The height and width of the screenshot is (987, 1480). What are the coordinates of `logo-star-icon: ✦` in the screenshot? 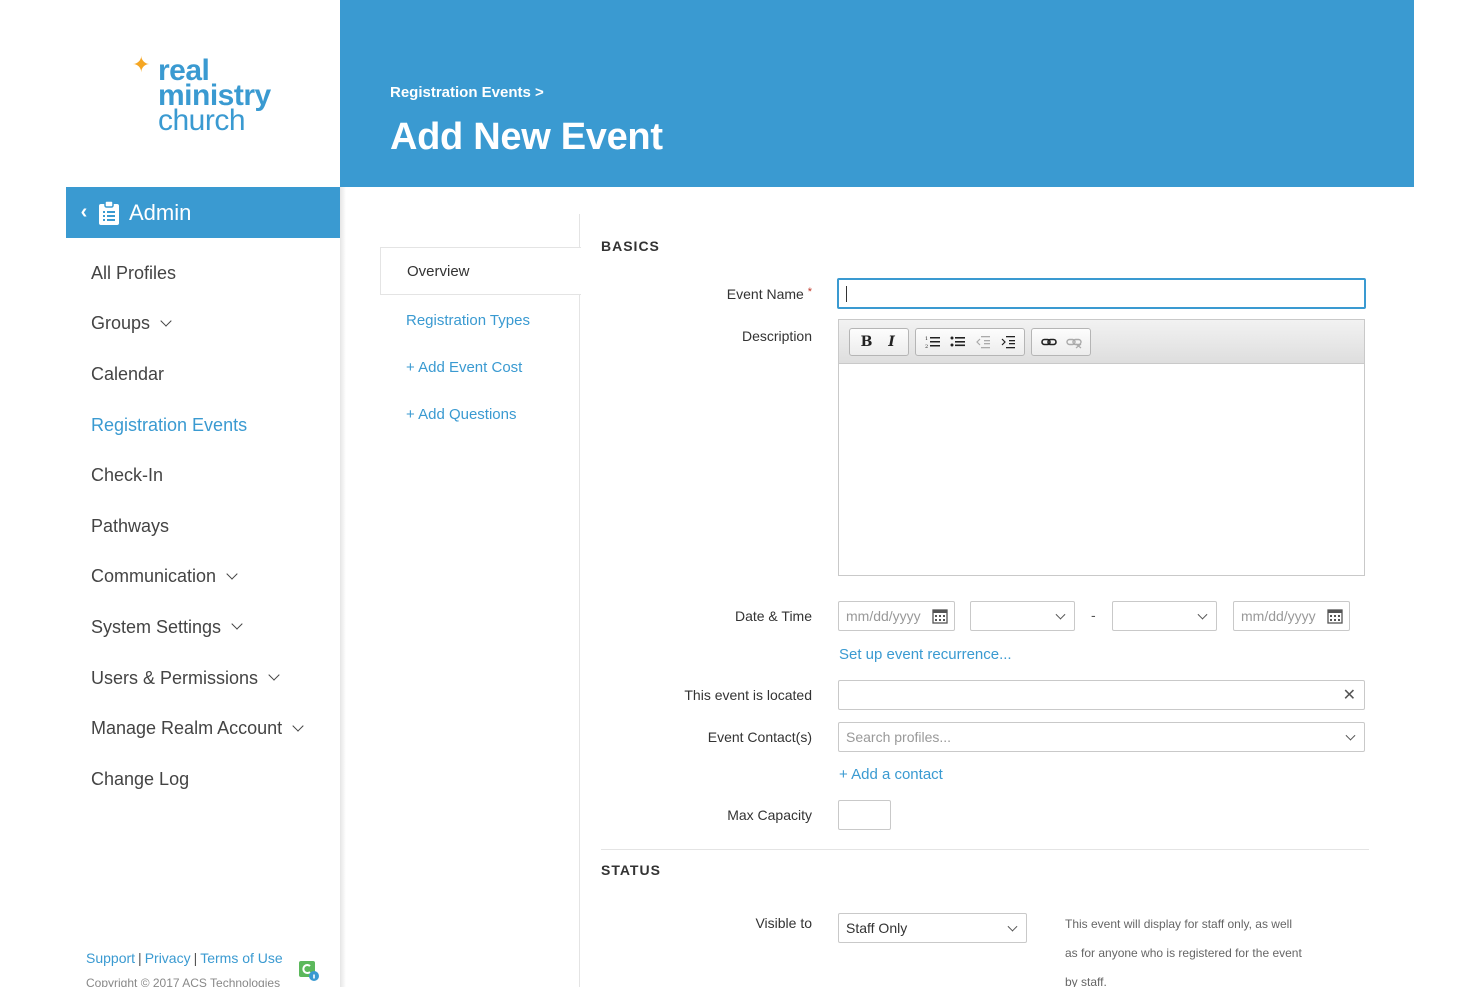 It's located at (141, 64).